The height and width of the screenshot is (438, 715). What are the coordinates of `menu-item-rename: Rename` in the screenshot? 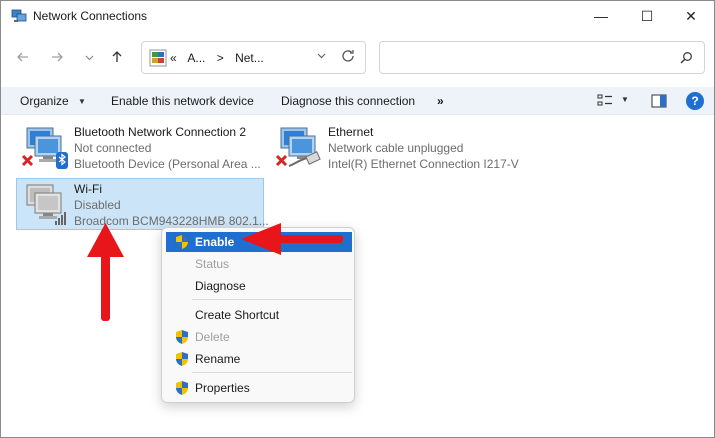 It's located at (259, 359).